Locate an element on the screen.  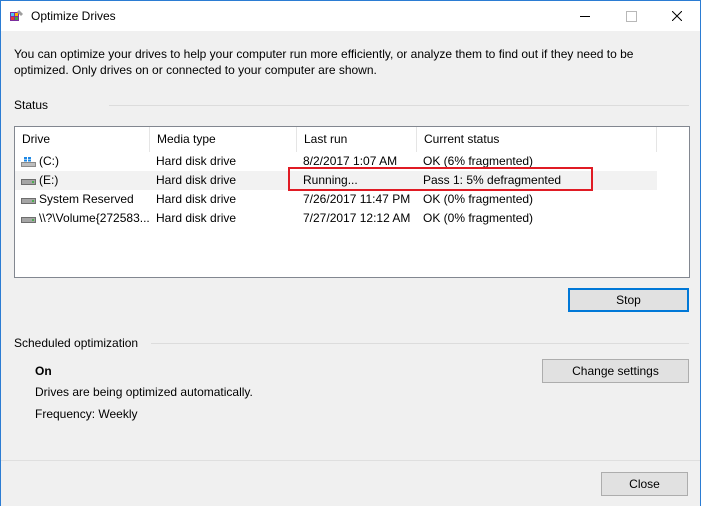
drive-name: (E:) is located at coordinates (49, 180).